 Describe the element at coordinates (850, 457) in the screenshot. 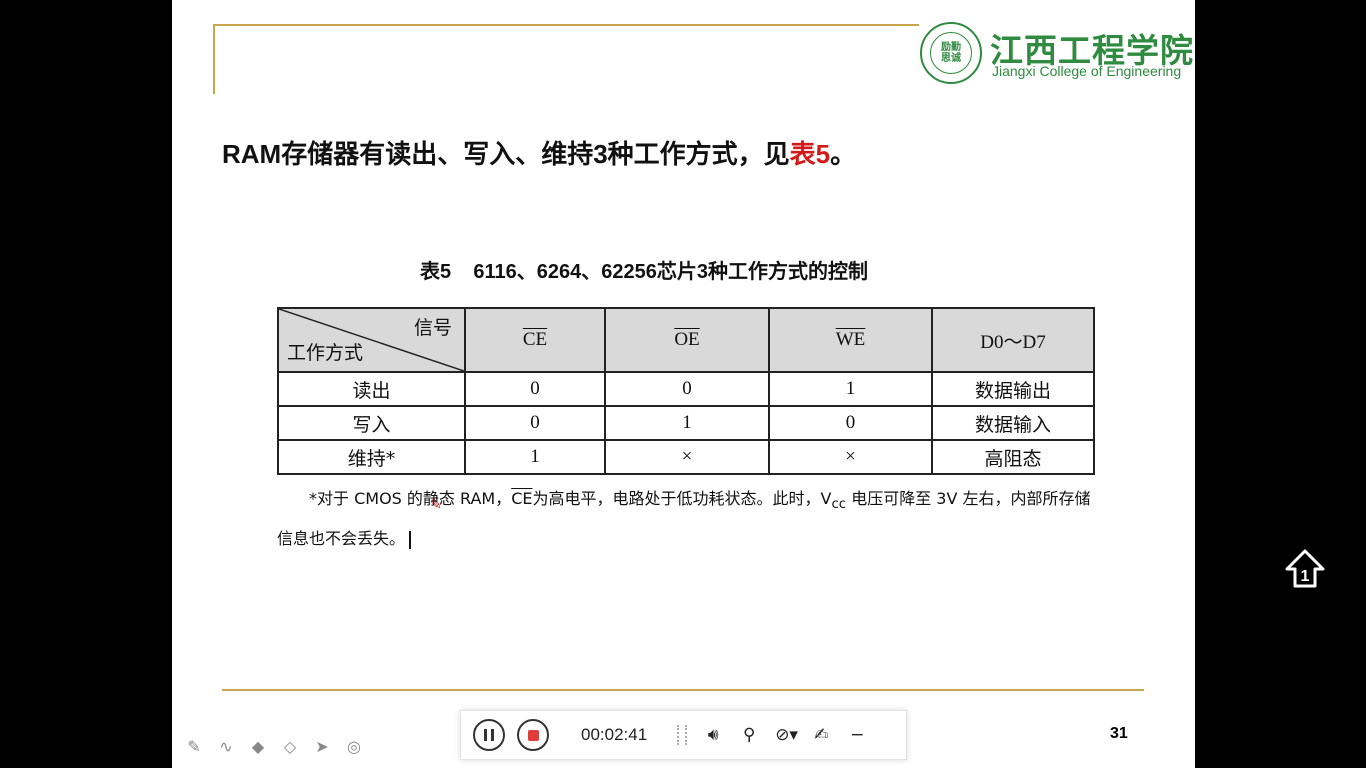

I see `cell-we: ×` at that location.